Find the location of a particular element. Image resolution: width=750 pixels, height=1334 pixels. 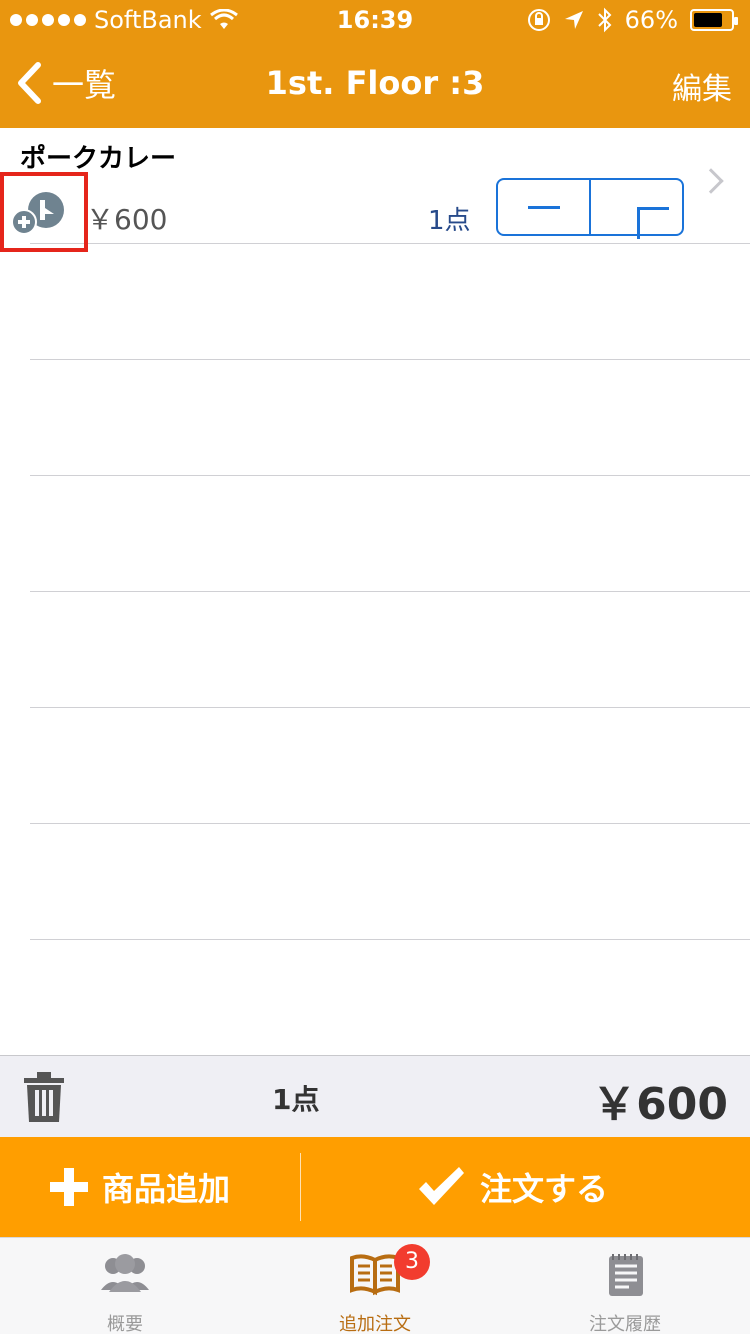

bluetooth-icon is located at coordinates (604, 20).